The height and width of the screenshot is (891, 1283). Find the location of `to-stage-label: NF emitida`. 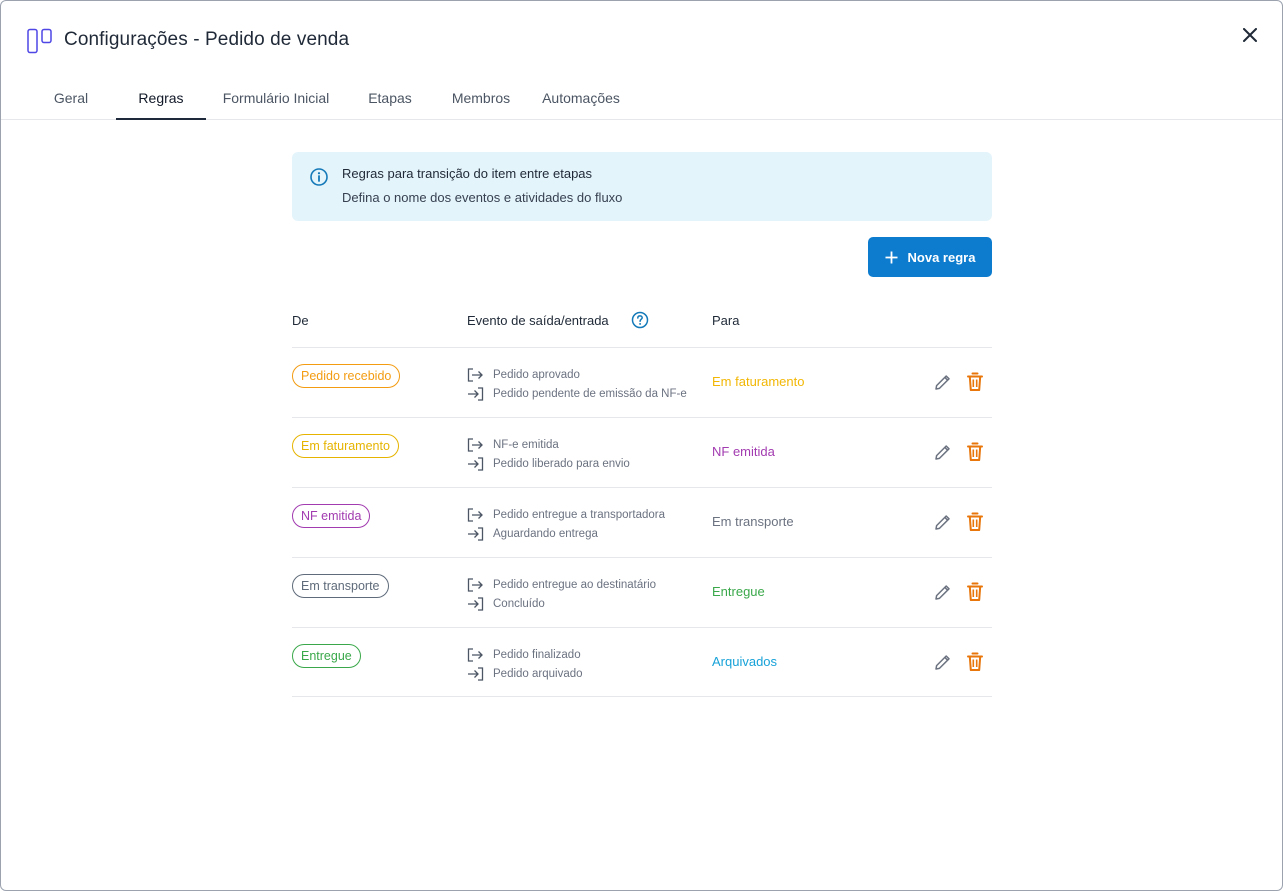

to-stage-label: NF emitida is located at coordinates (743, 451).